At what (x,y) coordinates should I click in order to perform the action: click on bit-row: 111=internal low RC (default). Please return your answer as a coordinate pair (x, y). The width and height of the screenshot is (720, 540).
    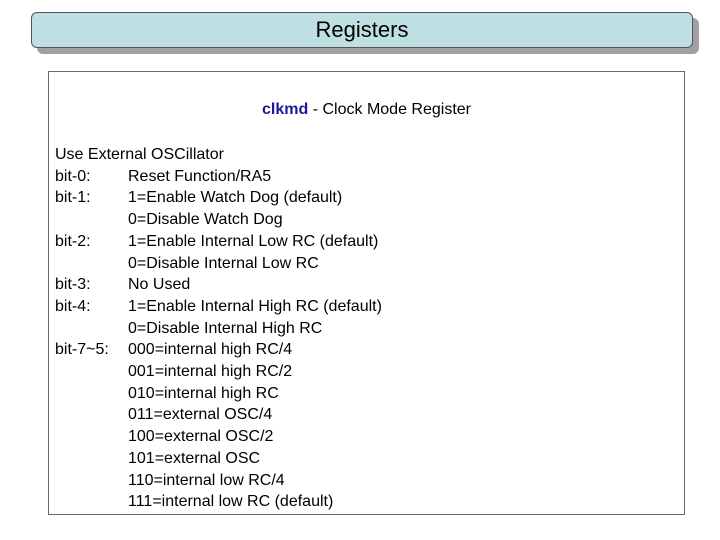
    Looking at the image, I should click on (218, 502).